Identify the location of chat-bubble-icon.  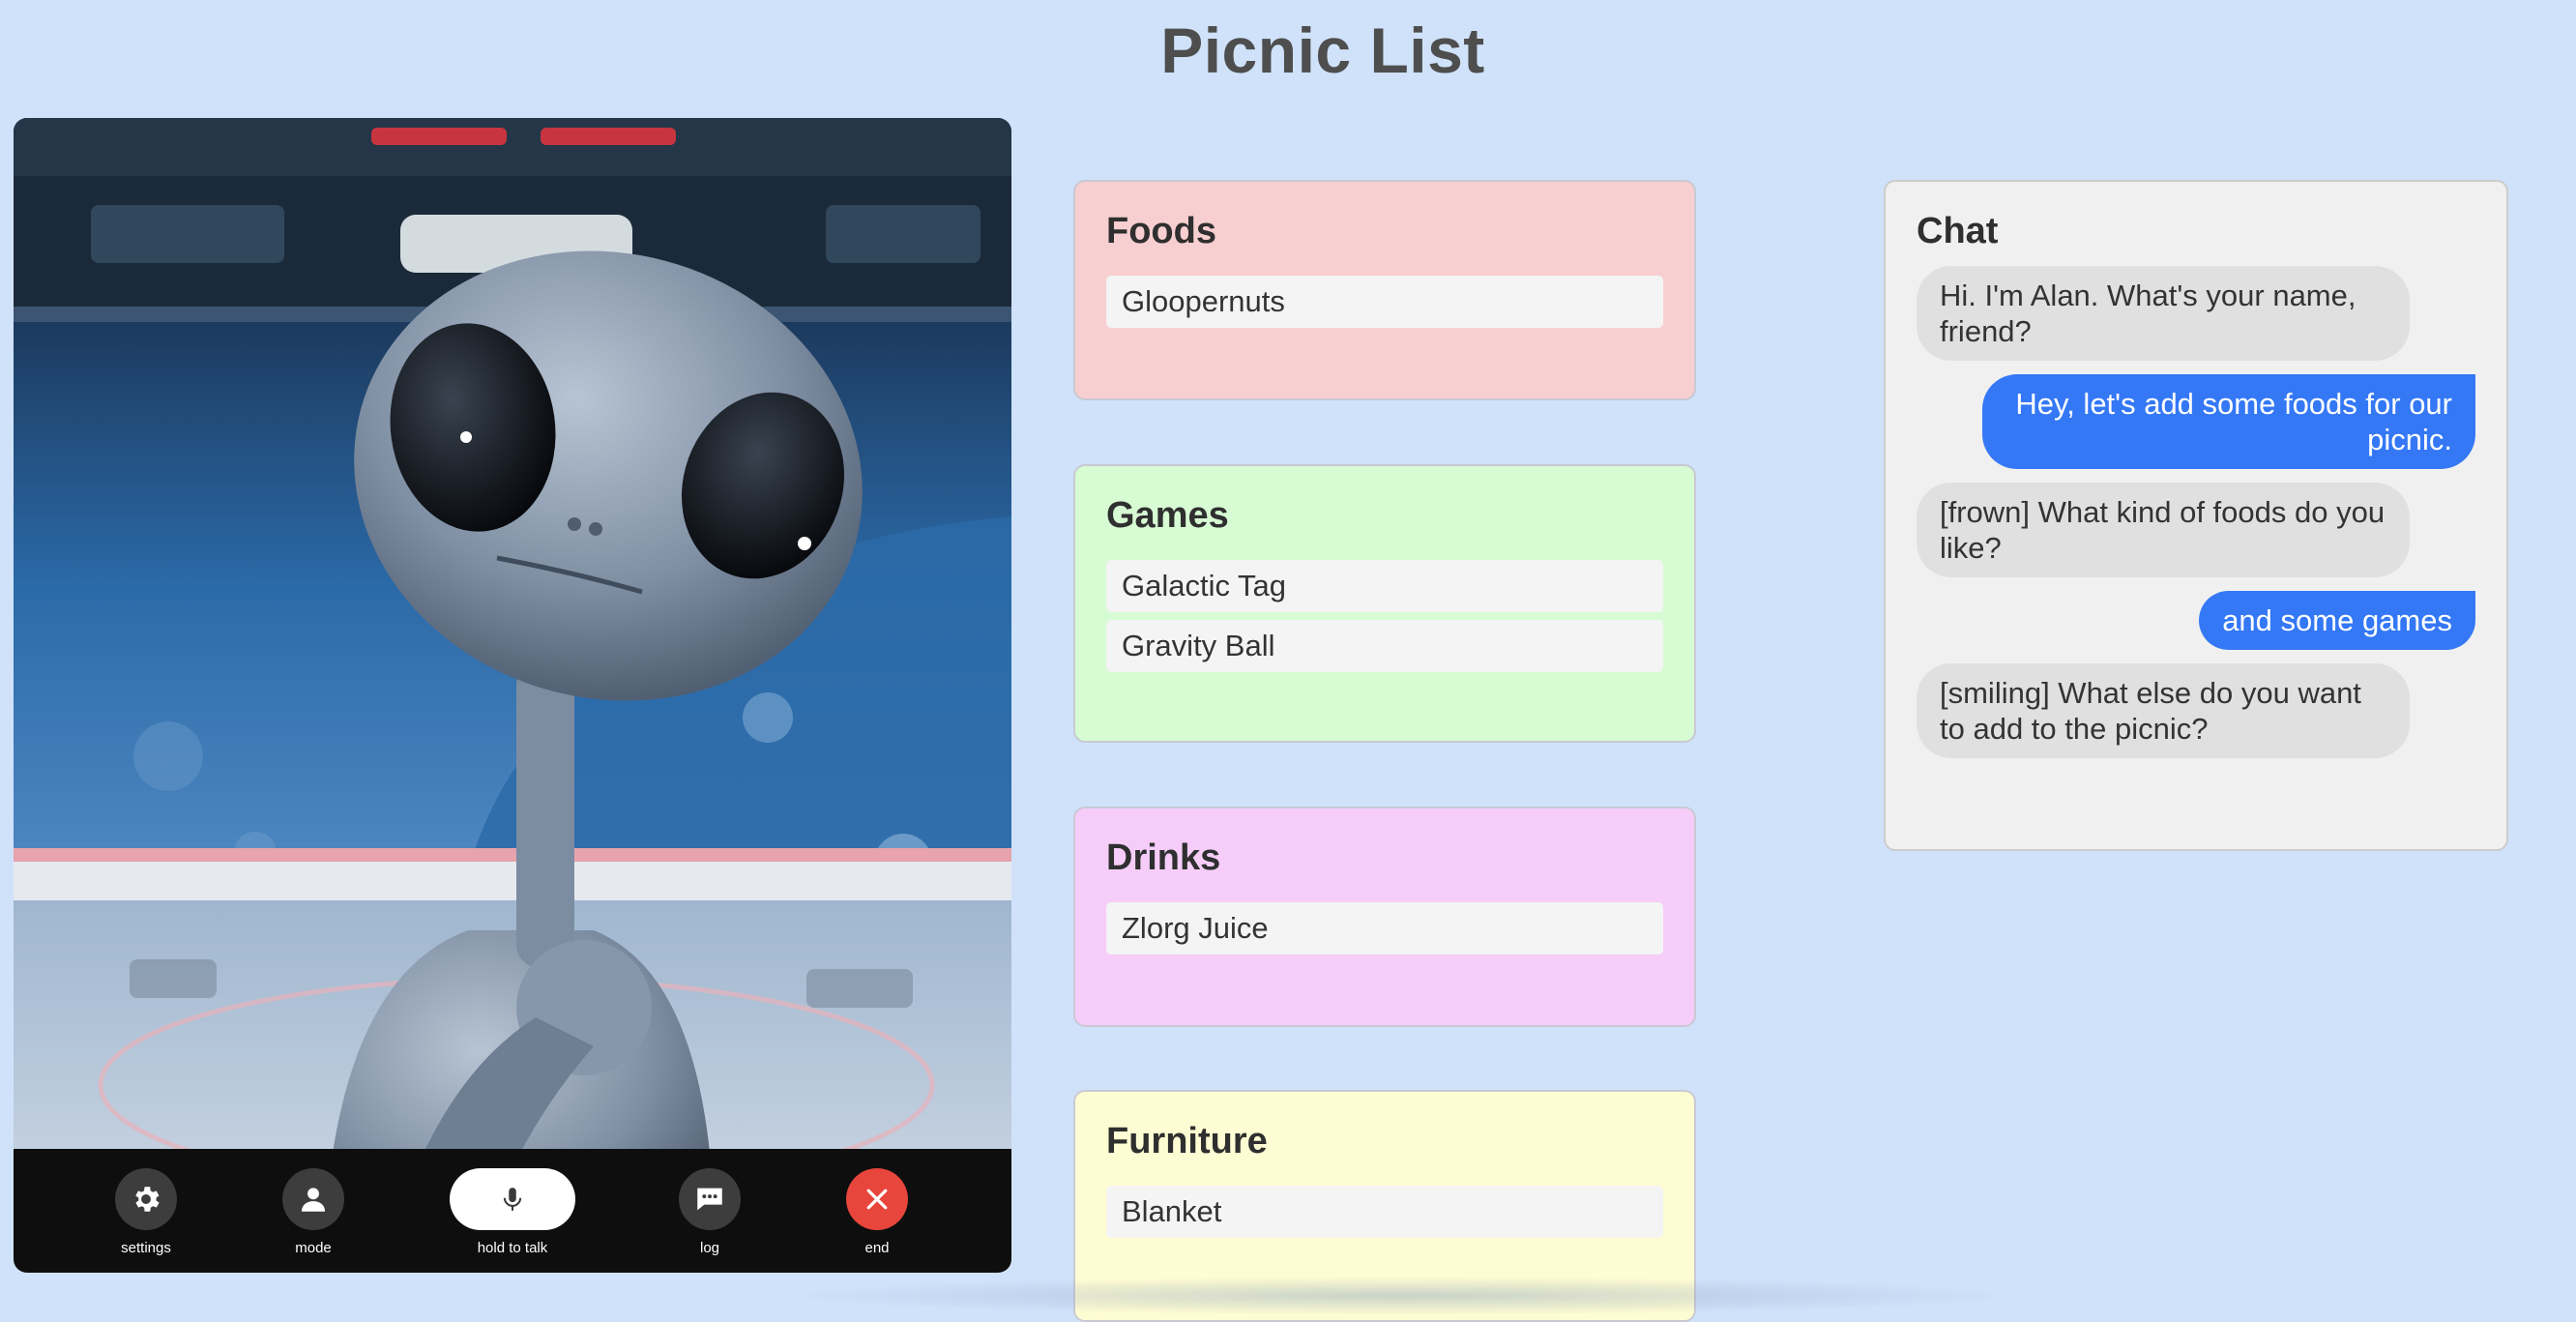
(709, 1200).